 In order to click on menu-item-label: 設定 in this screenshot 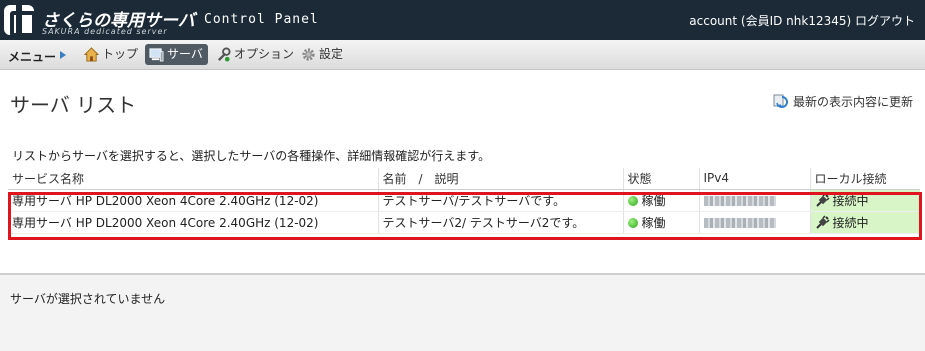, I will do `click(331, 54)`.